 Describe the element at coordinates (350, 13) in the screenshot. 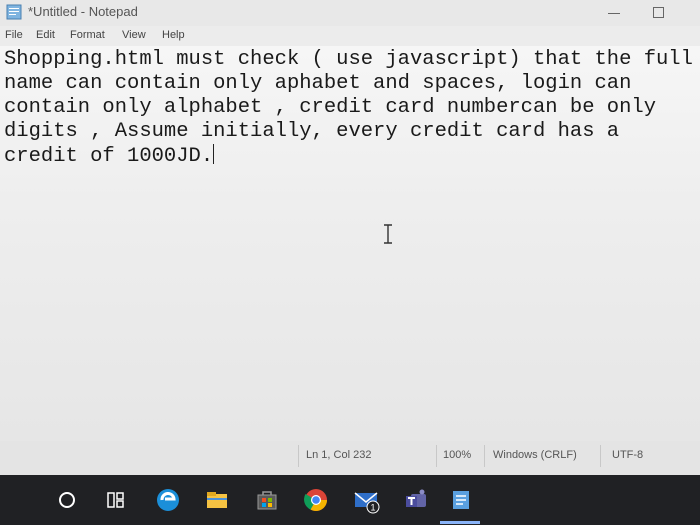

I see `title-bar: *Untitled - Notepad` at that location.